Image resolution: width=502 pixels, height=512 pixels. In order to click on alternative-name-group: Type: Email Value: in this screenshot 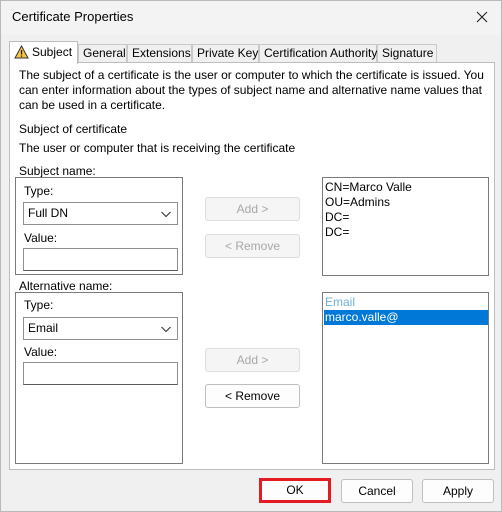, I will do `click(99, 378)`.